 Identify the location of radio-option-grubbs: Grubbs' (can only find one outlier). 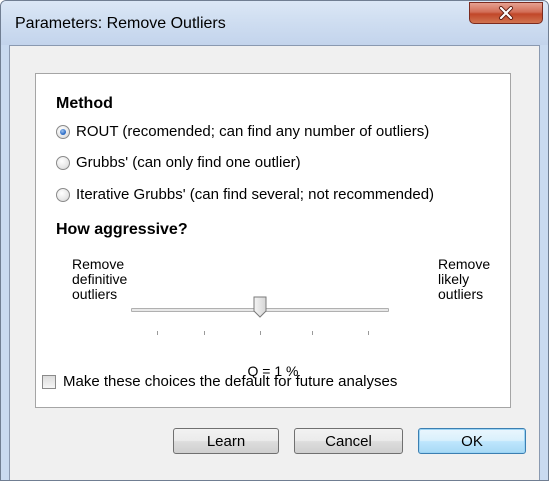
(178, 162).